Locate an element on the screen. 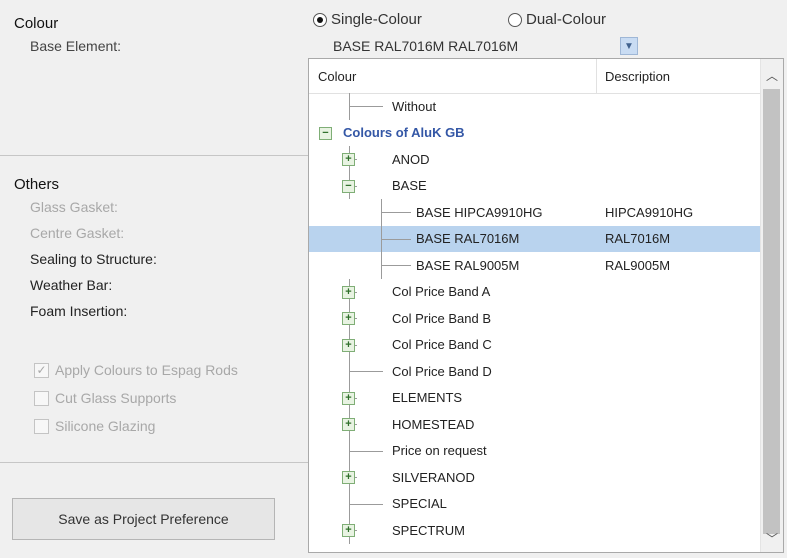 This screenshot has height=558, width=787. radio-unselected-icon is located at coordinates (515, 19).